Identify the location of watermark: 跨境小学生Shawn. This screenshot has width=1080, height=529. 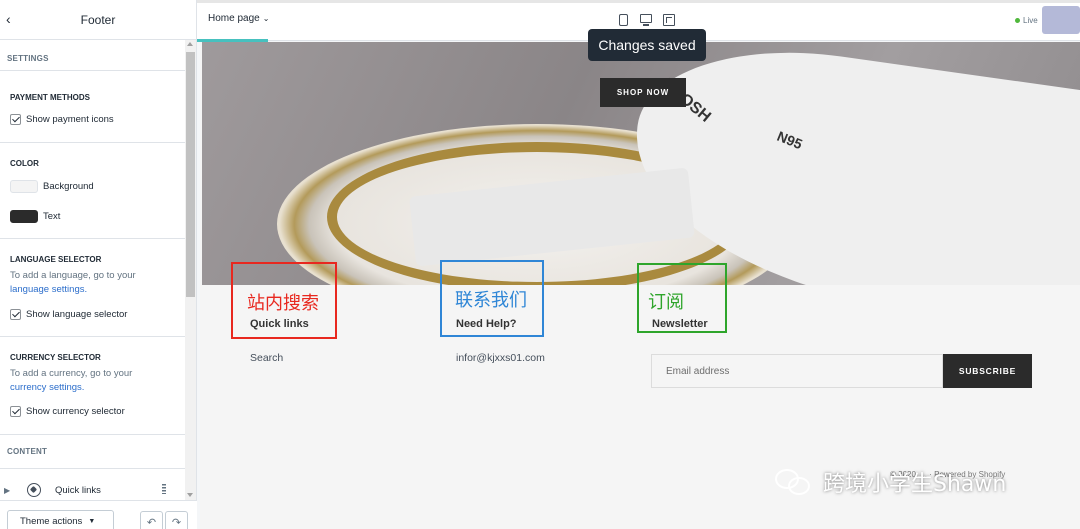
(890, 482).